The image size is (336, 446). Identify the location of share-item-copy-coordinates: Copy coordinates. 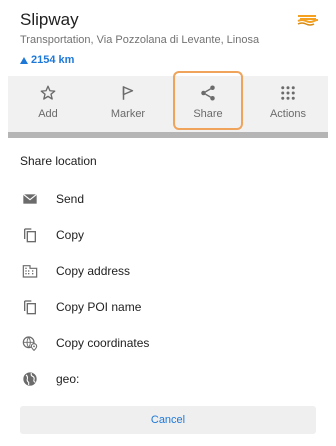
(168, 344).